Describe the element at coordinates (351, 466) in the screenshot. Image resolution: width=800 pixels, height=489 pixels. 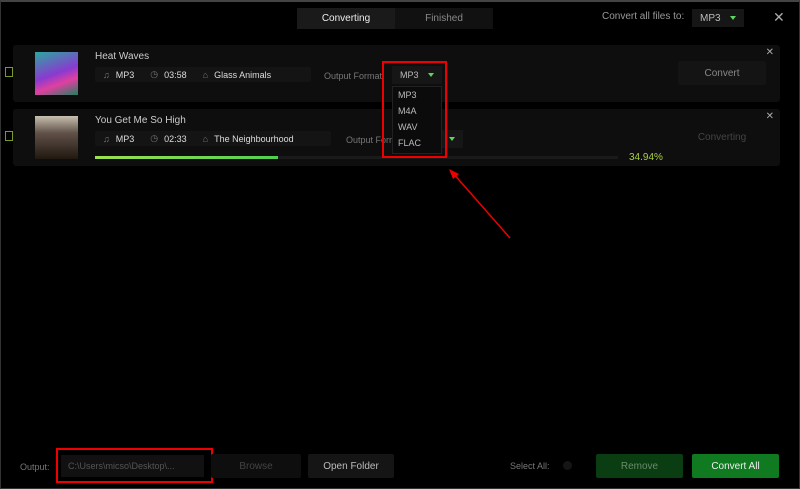
I see `open-folder-button: Open Folder` at that location.